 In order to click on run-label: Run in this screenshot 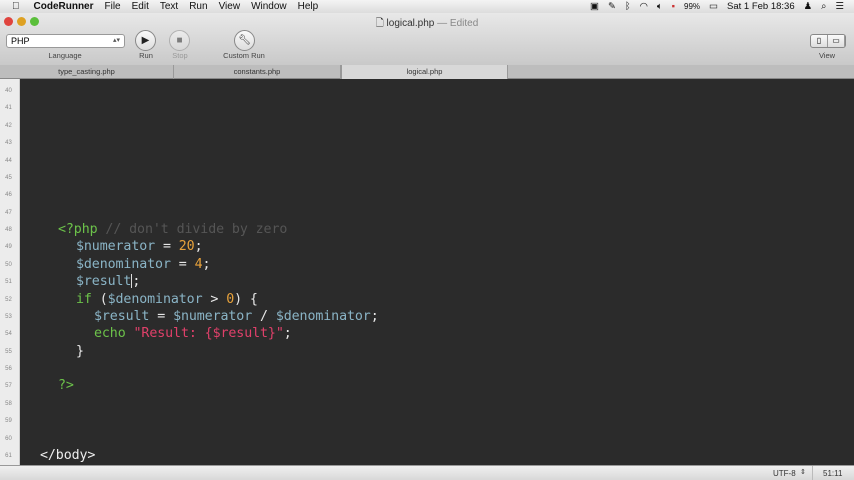, I will do `click(146, 55)`.